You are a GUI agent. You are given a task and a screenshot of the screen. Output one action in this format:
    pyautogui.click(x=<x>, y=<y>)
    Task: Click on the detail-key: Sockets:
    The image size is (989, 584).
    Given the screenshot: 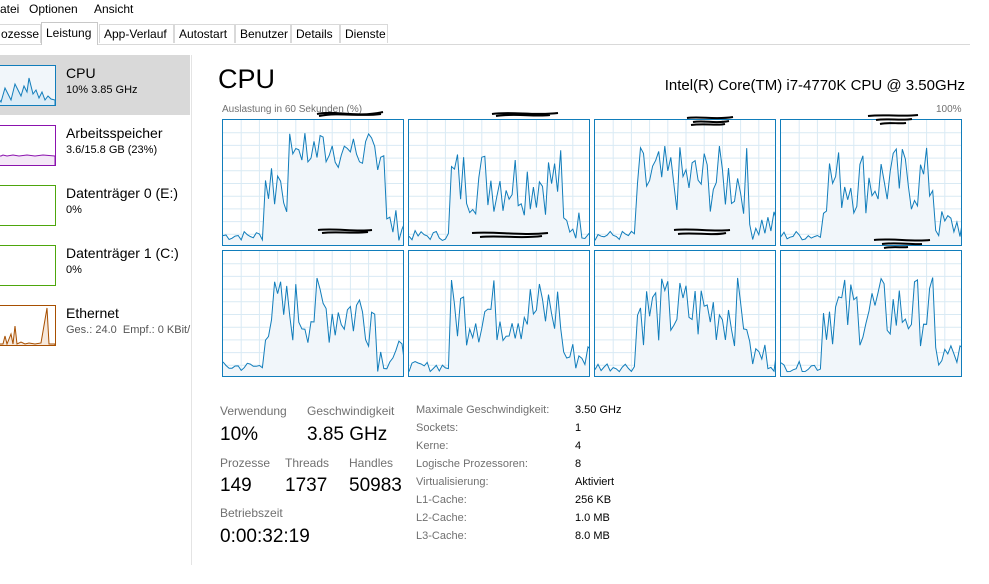 What is the action you would take?
    pyautogui.click(x=437, y=428)
    